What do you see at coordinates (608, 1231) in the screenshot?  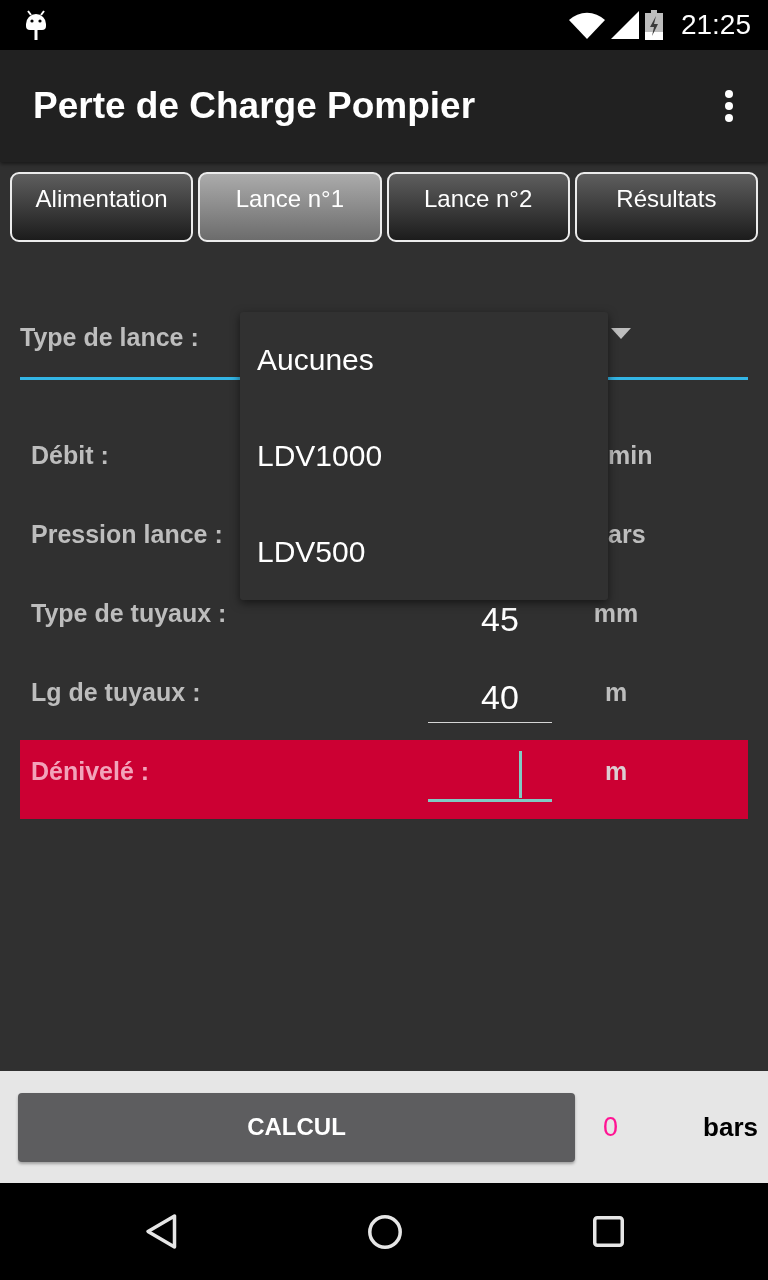 I see `recents-icon` at bounding box center [608, 1231].